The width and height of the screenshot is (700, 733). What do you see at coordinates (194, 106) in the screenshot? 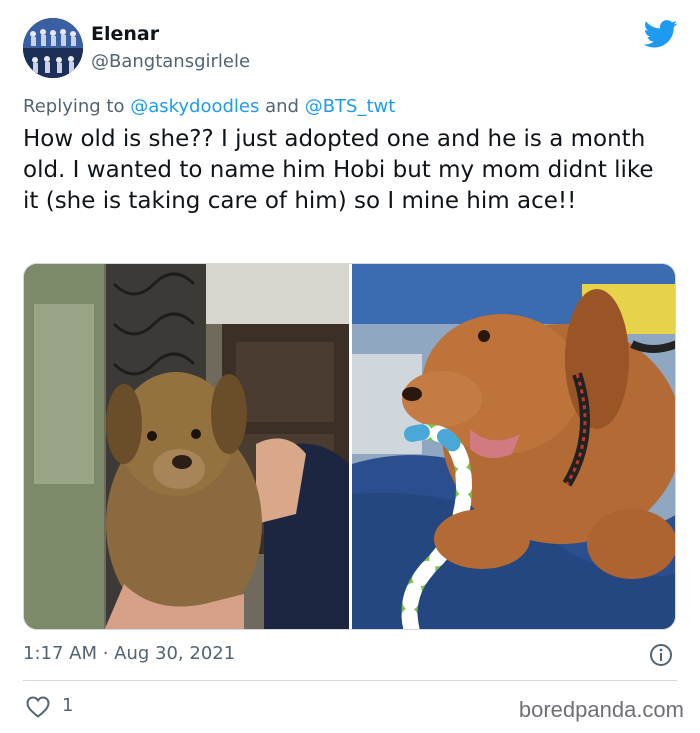
I see `mention-link: @askydoodles` at bounding box center [194, 106].